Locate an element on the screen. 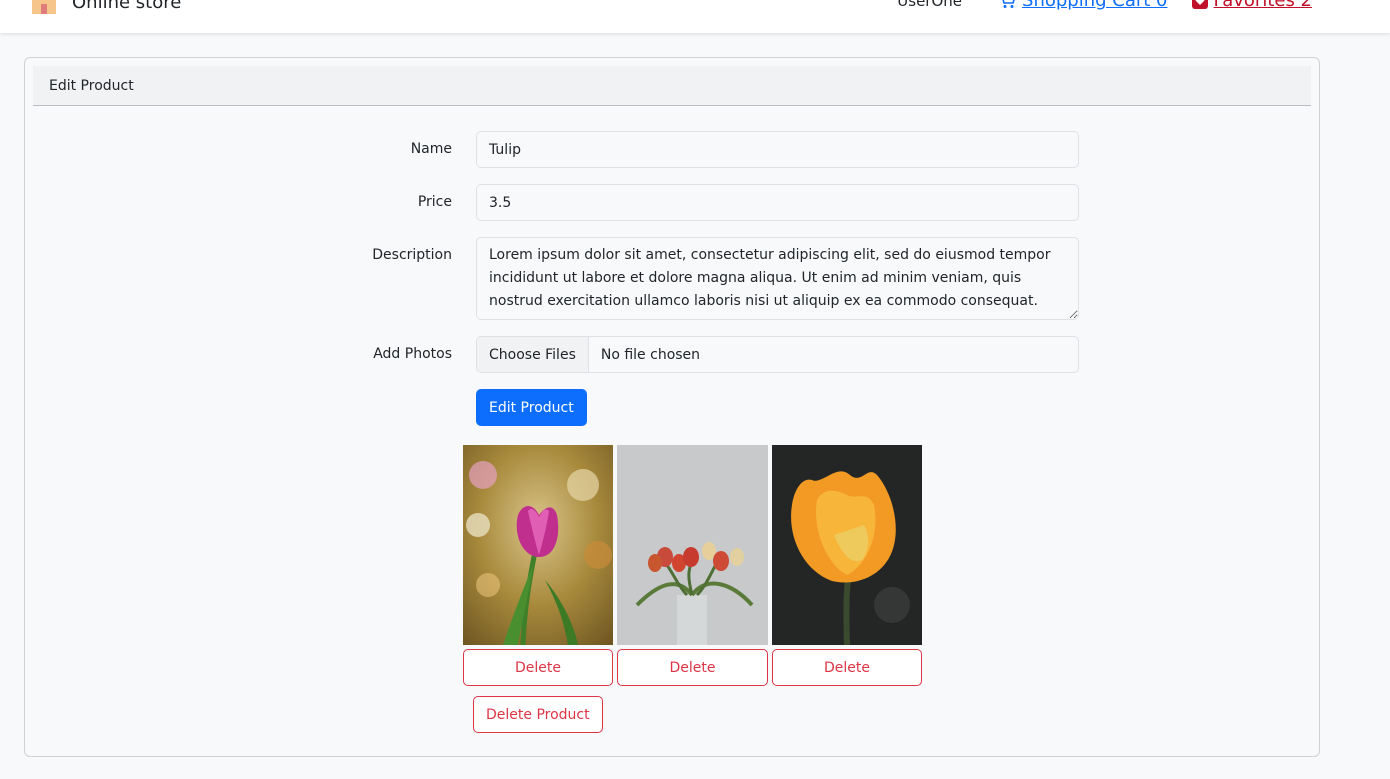  product-photo-tulip-bouquet is located at coordinates (692, 545).